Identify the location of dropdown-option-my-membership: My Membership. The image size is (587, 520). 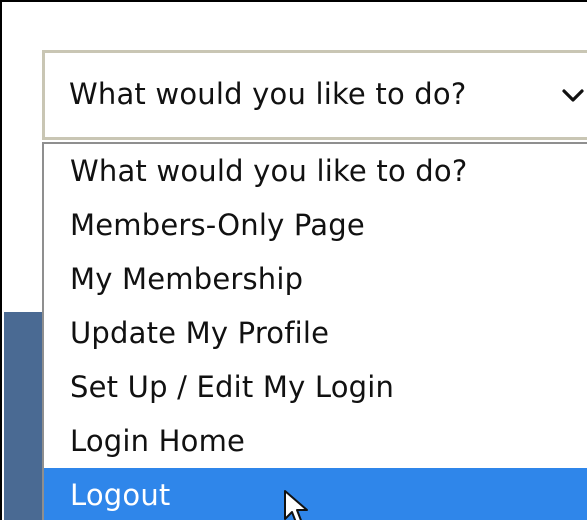
(315, 279).